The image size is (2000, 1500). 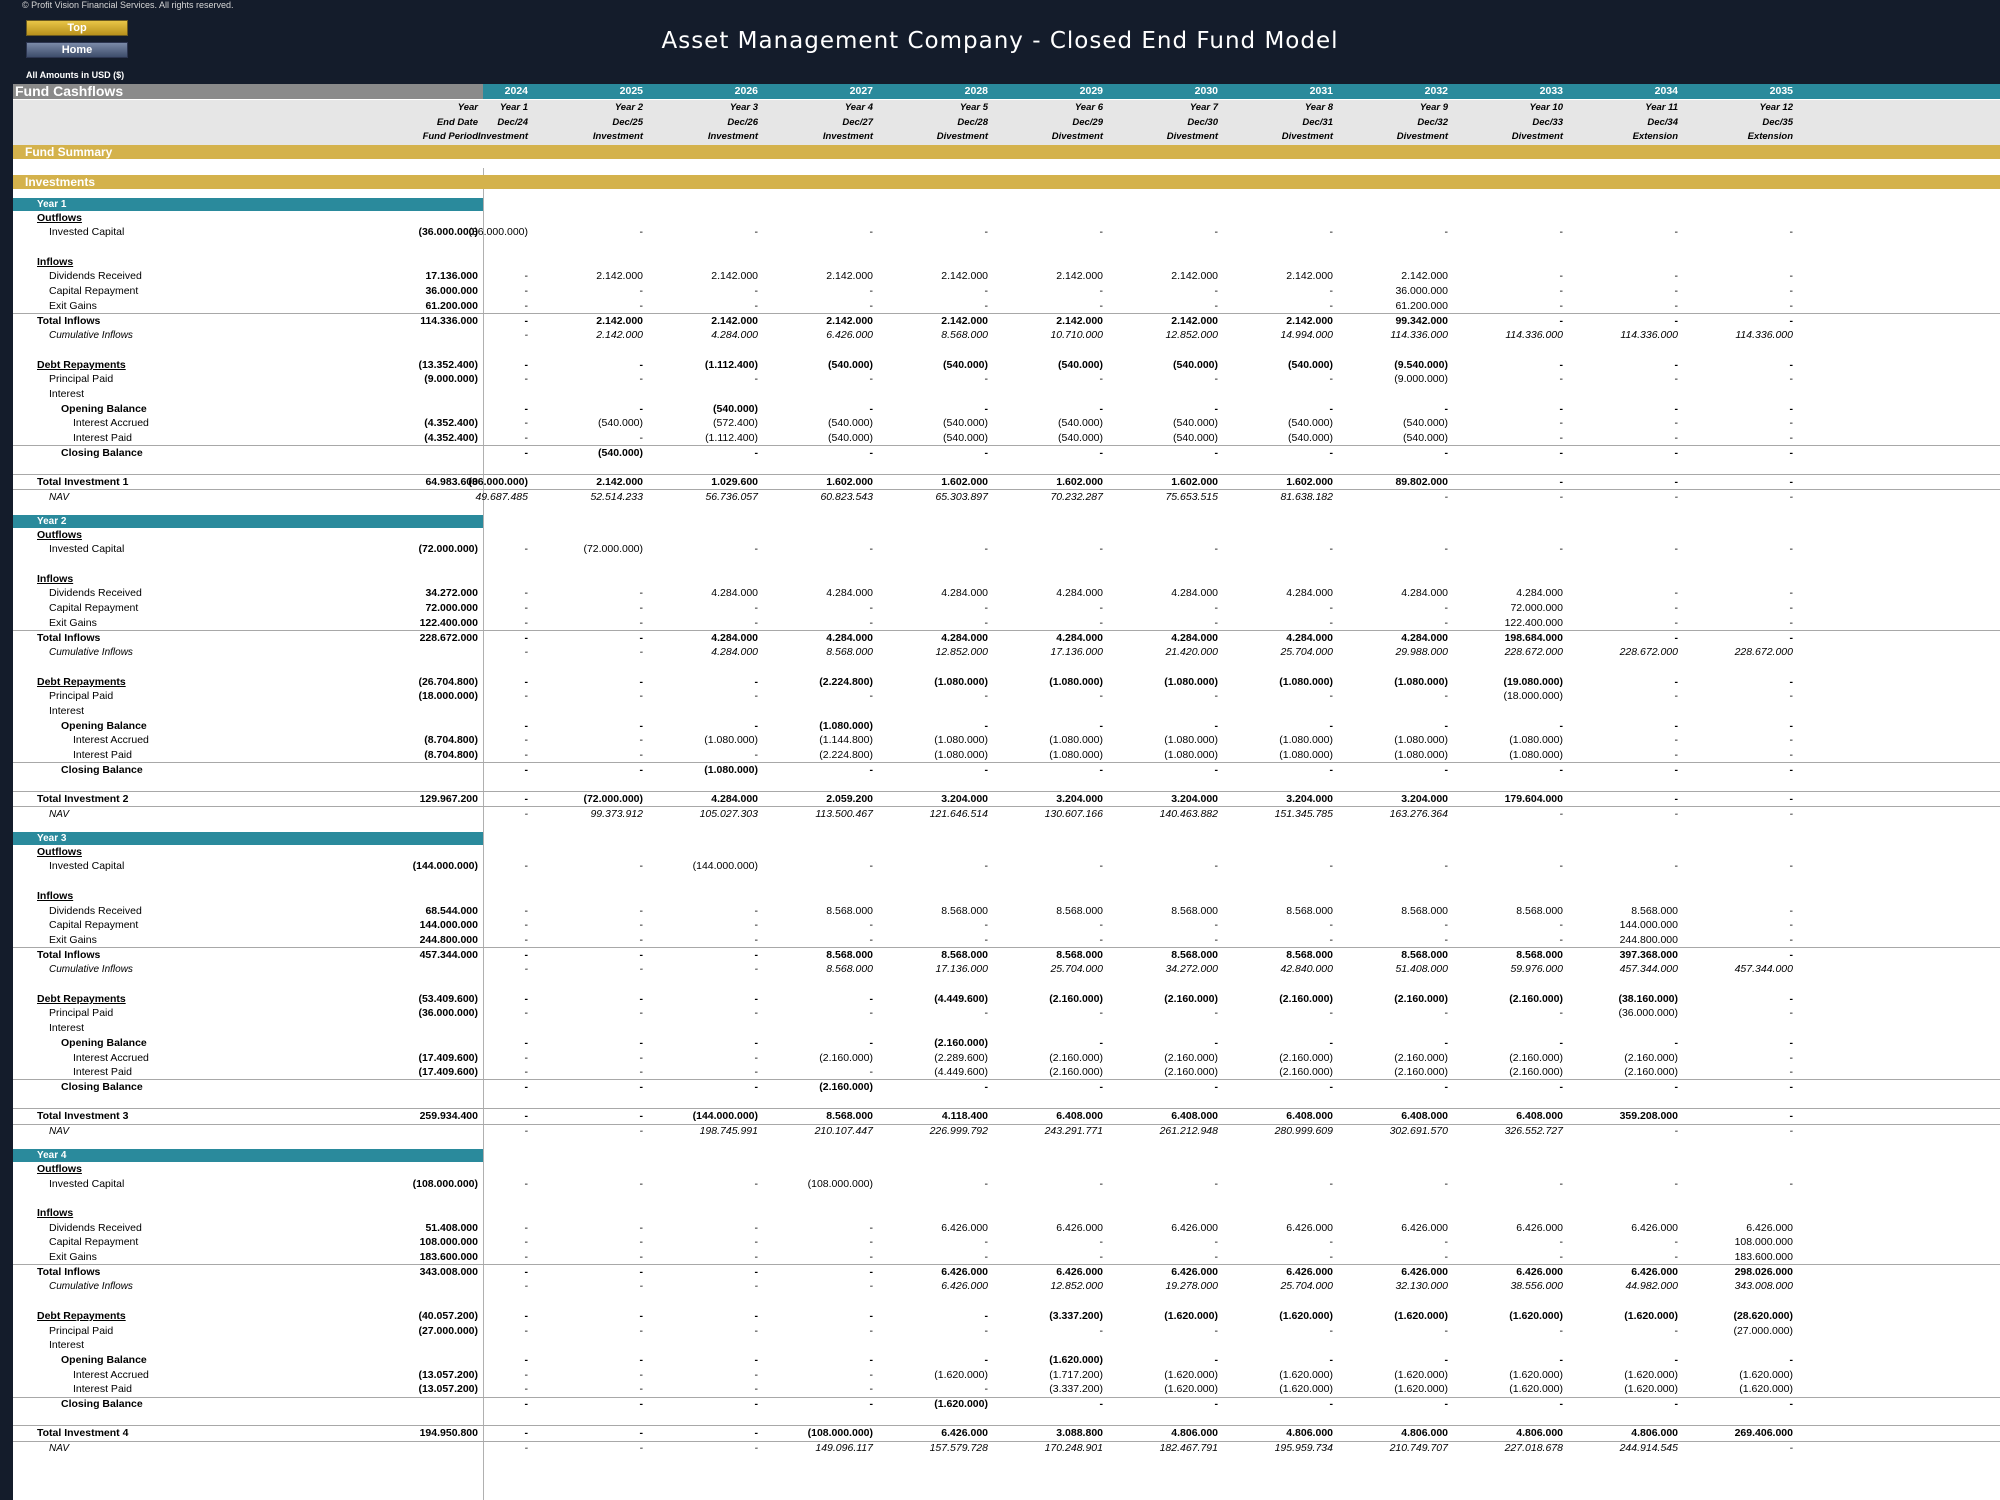 I want to click on row-label: Interest, so click(x=67, y=1345).